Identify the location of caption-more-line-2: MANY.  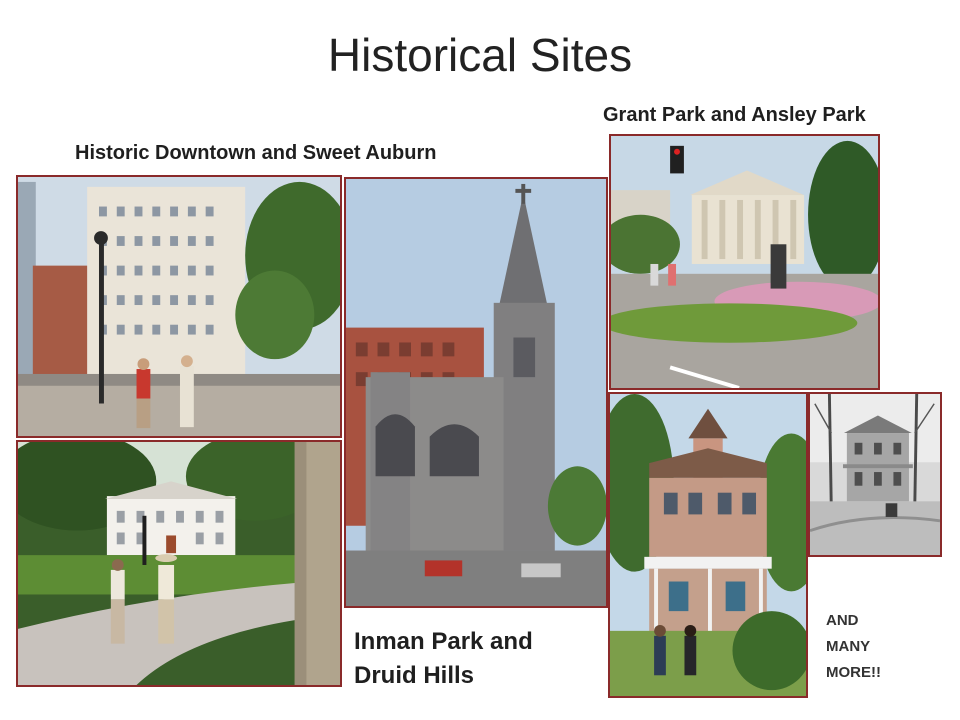
(848, 646).